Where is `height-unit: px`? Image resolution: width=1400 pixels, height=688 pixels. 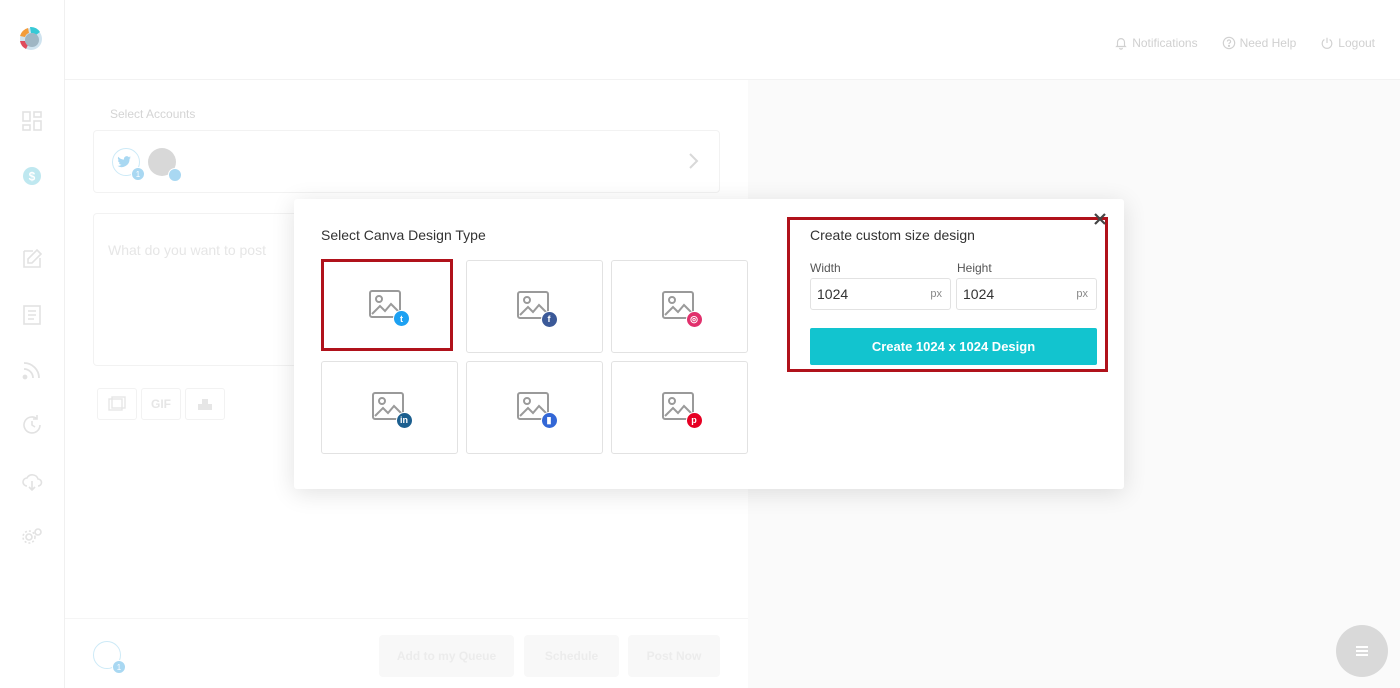 height-unit: px is located at coordinates (1082, 294).